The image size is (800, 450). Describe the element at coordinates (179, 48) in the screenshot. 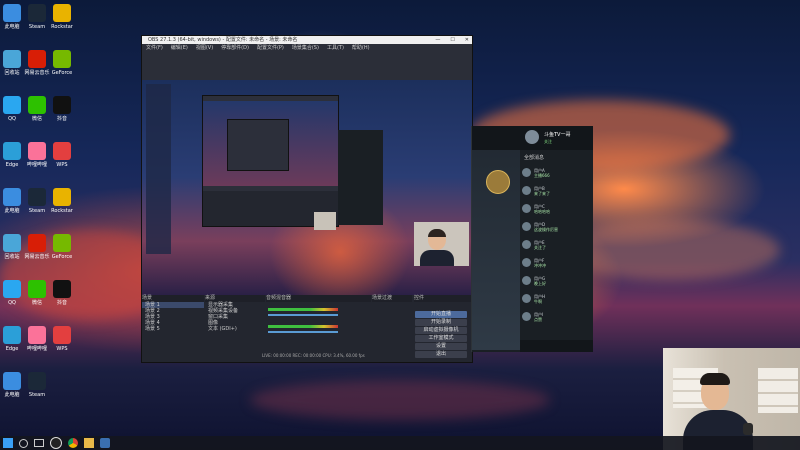

I see `menu-edit: 编辑(E)` at that location.